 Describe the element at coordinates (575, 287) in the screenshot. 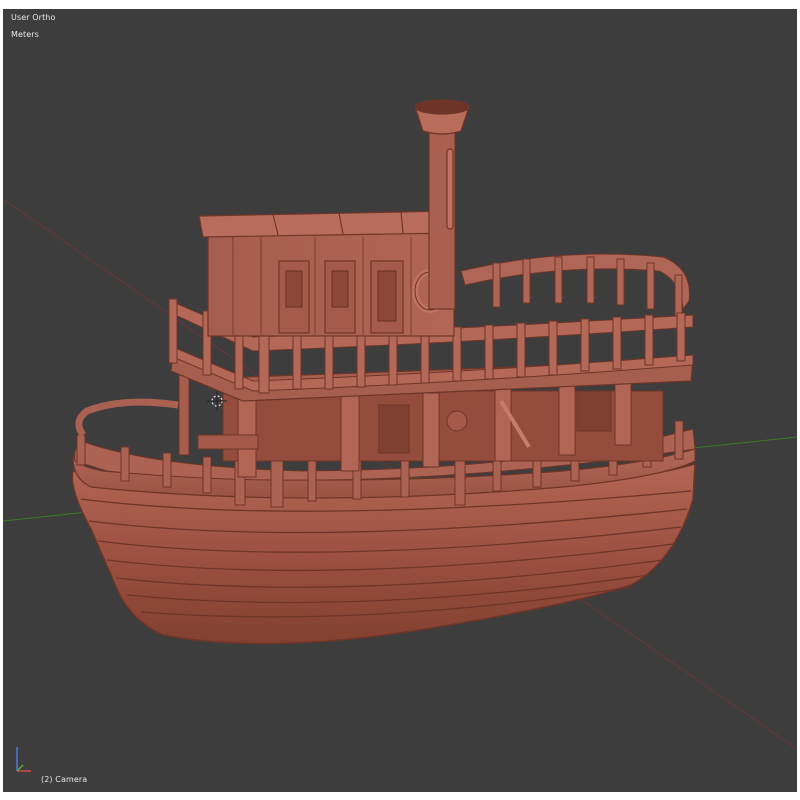

I see `upper-deck-back-railing` at that location.